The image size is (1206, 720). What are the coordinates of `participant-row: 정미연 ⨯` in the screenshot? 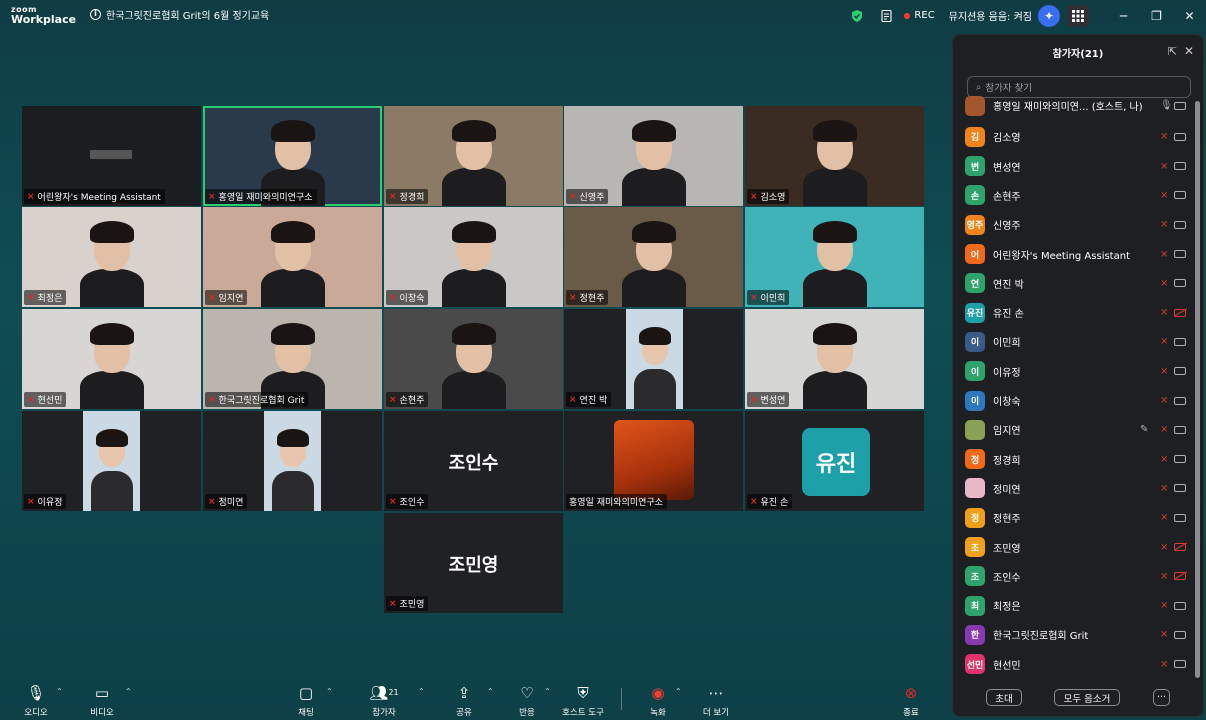 It's located at (1075, 488).